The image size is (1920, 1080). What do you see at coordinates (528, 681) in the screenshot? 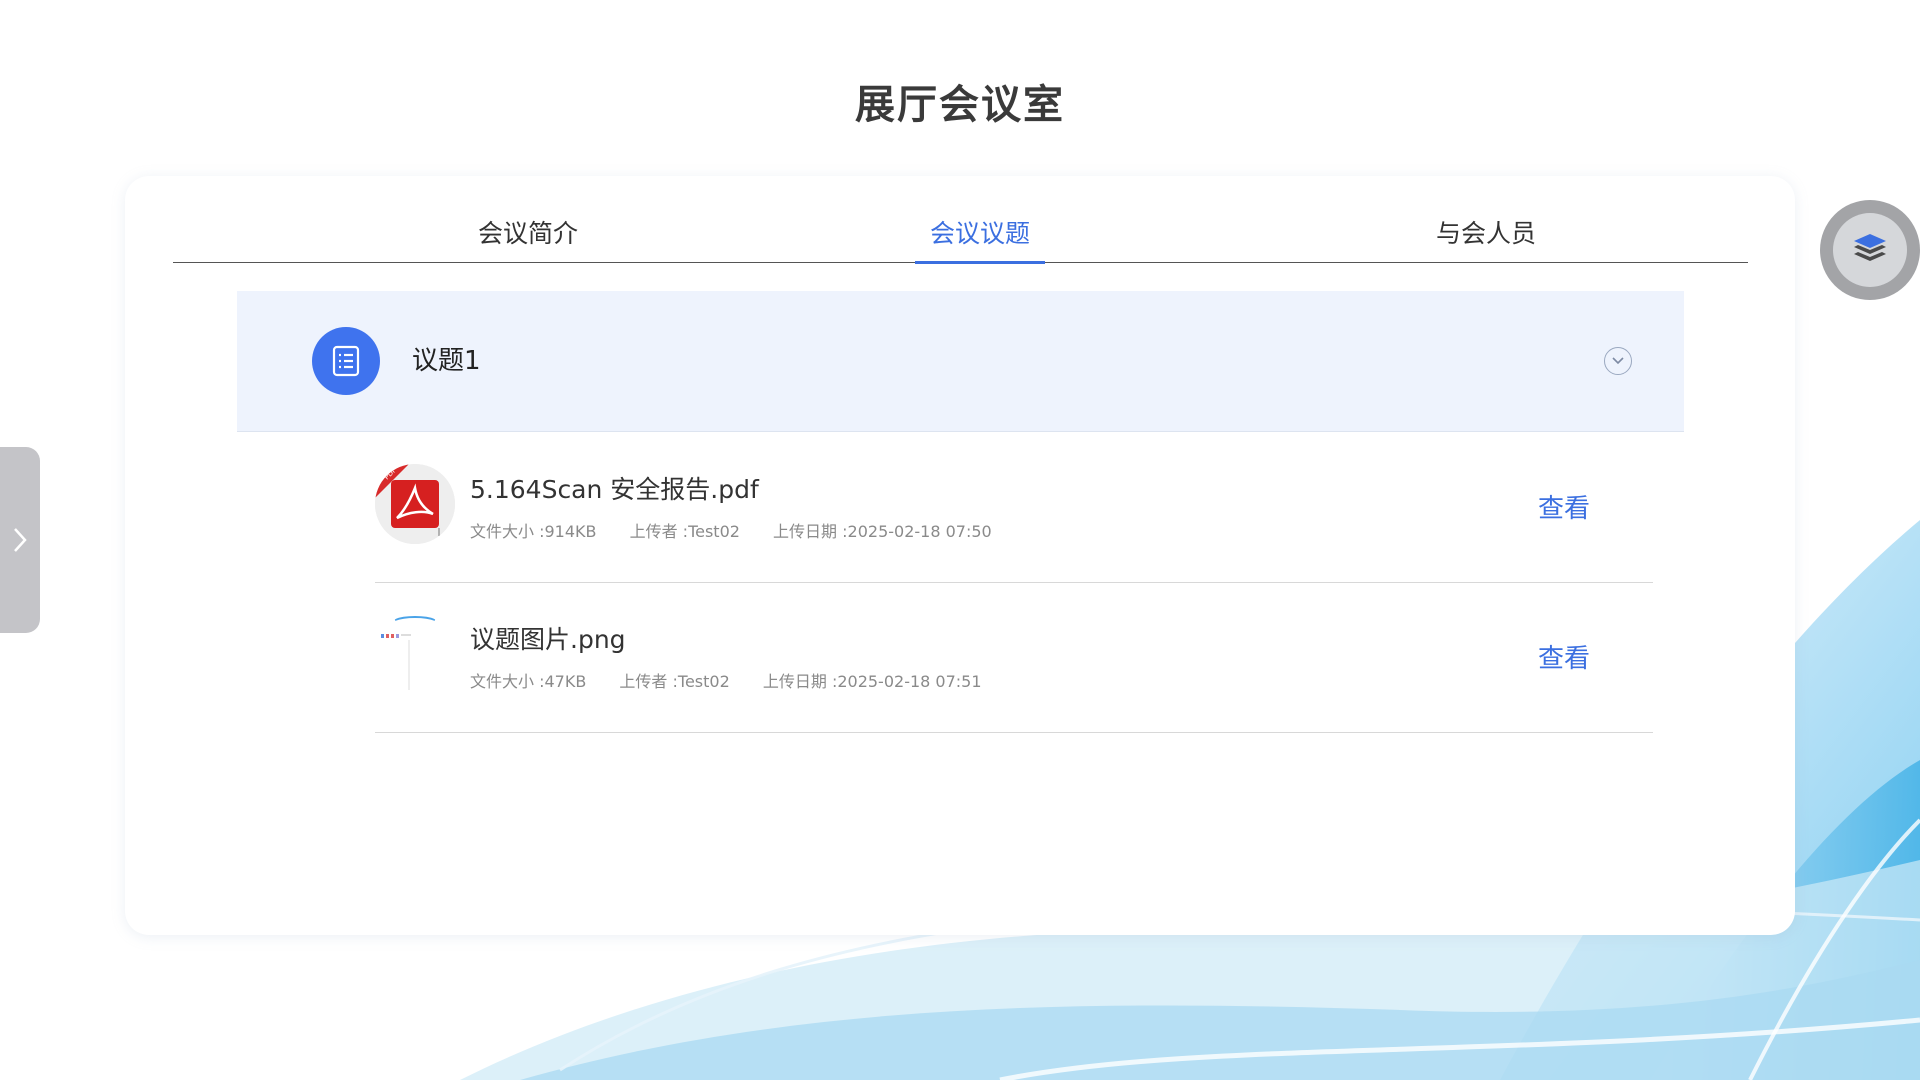
I see `file-size: 文件大小 :47KB` at bounding box center [528, 681].